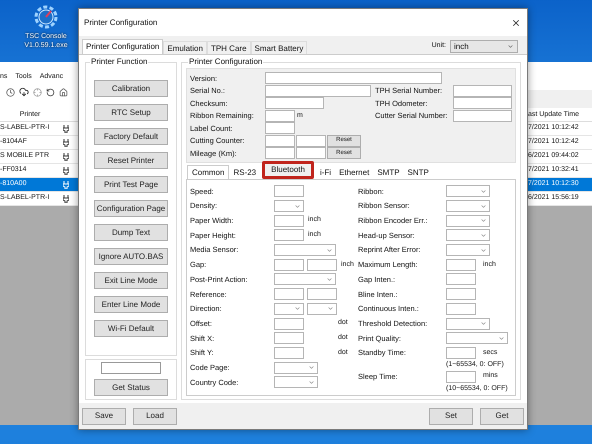 The height and width of the screenshot is (444, 592). What do you see at coordinates (226, 62) in the screenshot?
I see `group-title: Printer Configuration` at bounding box center [226, 62].